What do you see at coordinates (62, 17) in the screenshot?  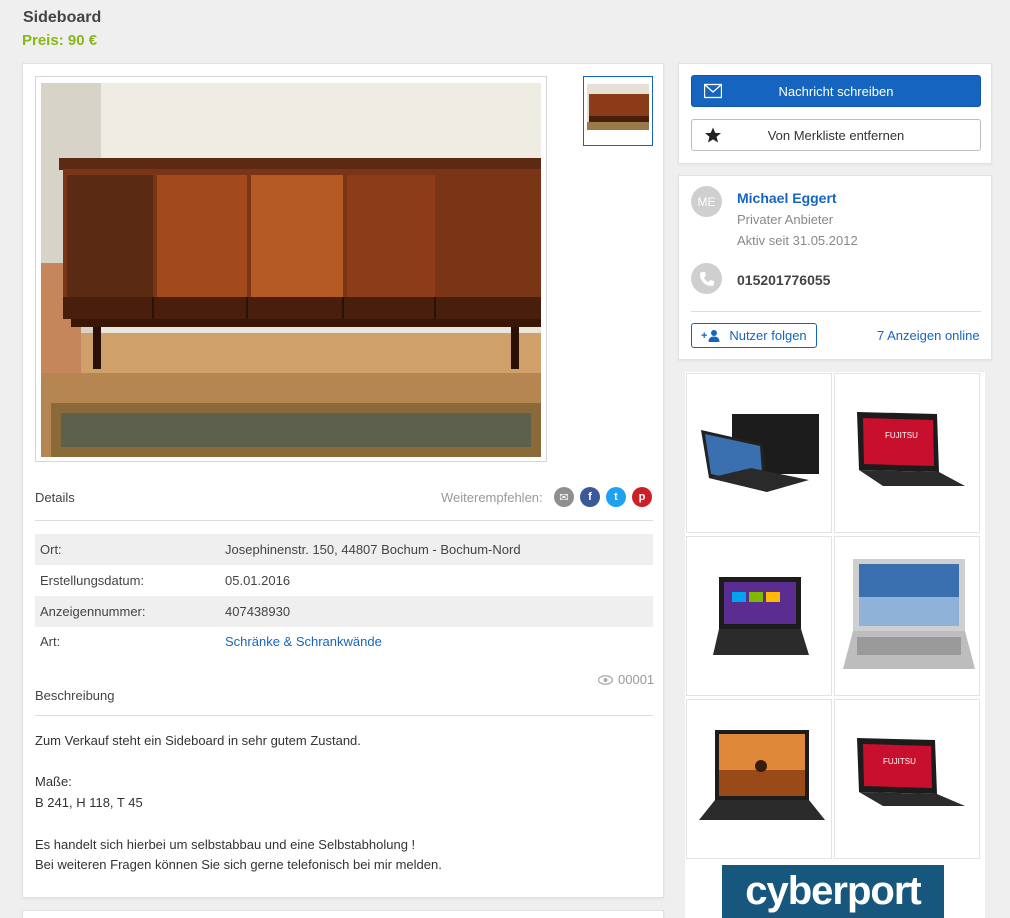 I see `listing-title: Sideboard` at bounding box center [62, 17].